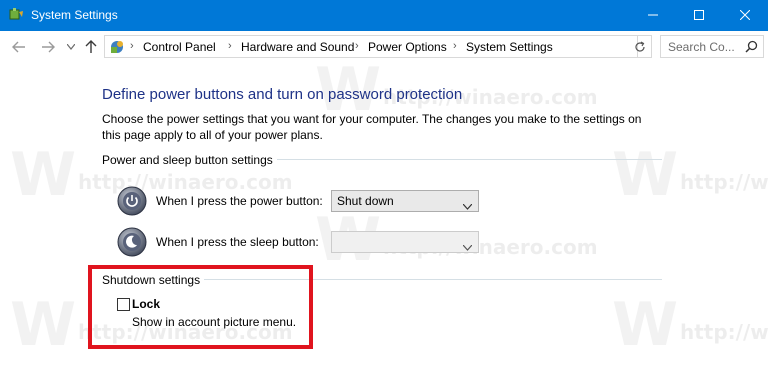  I want to click on forward-arrow-icon, so click(48, 47).